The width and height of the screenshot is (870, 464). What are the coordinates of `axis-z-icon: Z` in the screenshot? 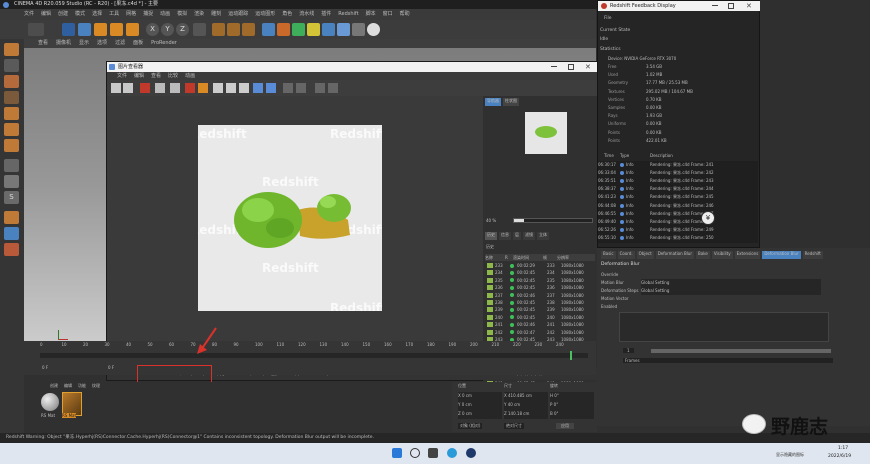 It's located at (182, 29).